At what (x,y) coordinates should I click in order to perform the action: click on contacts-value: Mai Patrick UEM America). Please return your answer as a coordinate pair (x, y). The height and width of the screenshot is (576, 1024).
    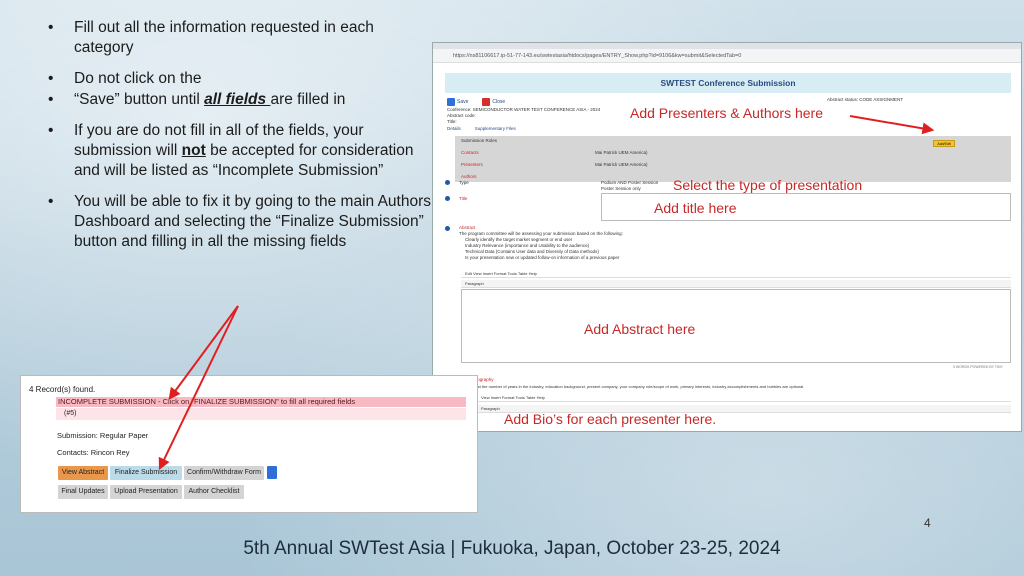
    Looking at the image, I should click on (621, 152).